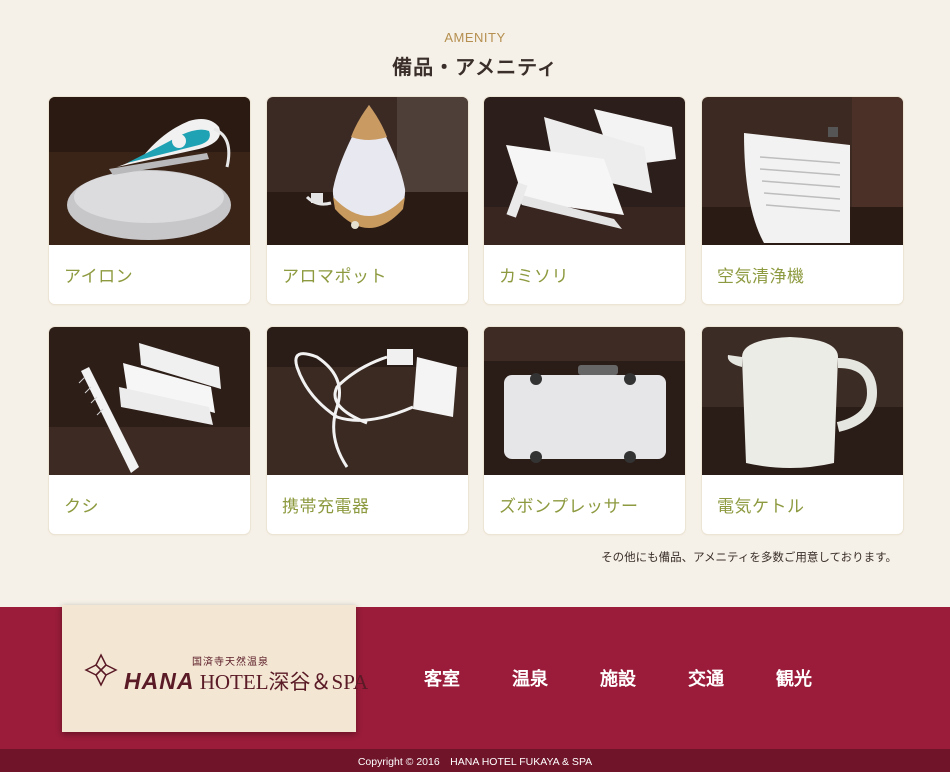  What do you see at coordinates (794, 678) in the screenshot?
I see `nav-link-sightseeing: 観光` at bounding box center [794, 678].